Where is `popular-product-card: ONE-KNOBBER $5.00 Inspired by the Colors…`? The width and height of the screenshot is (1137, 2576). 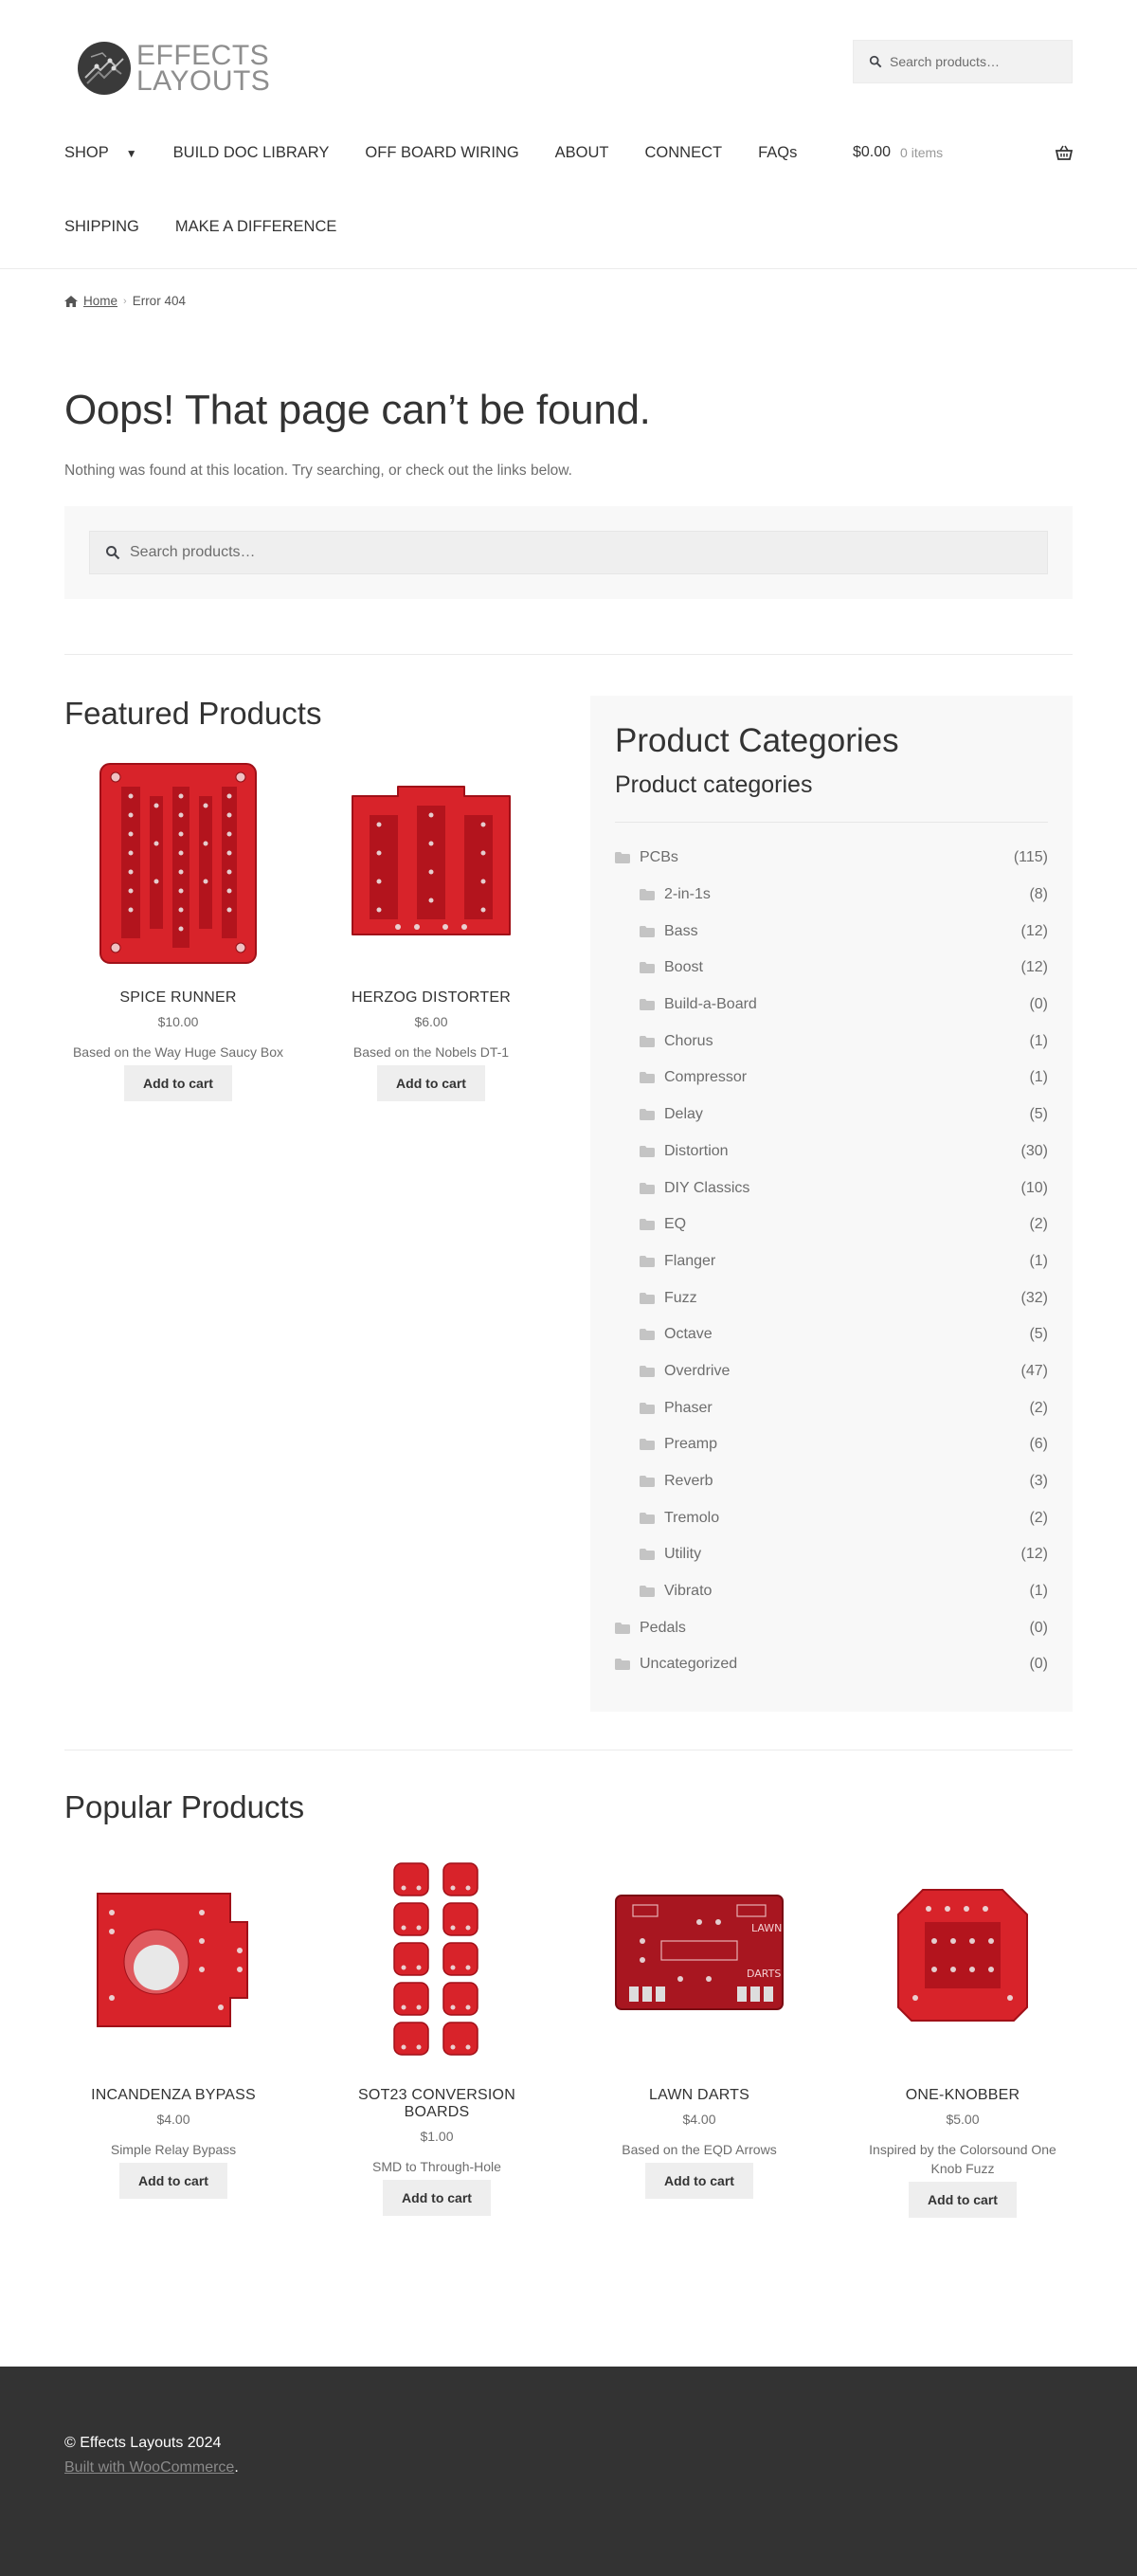 popular-product-card: ONE-KNOBBER $5.00 Inspired by the Colors… is located at coordinates (963, 2037).